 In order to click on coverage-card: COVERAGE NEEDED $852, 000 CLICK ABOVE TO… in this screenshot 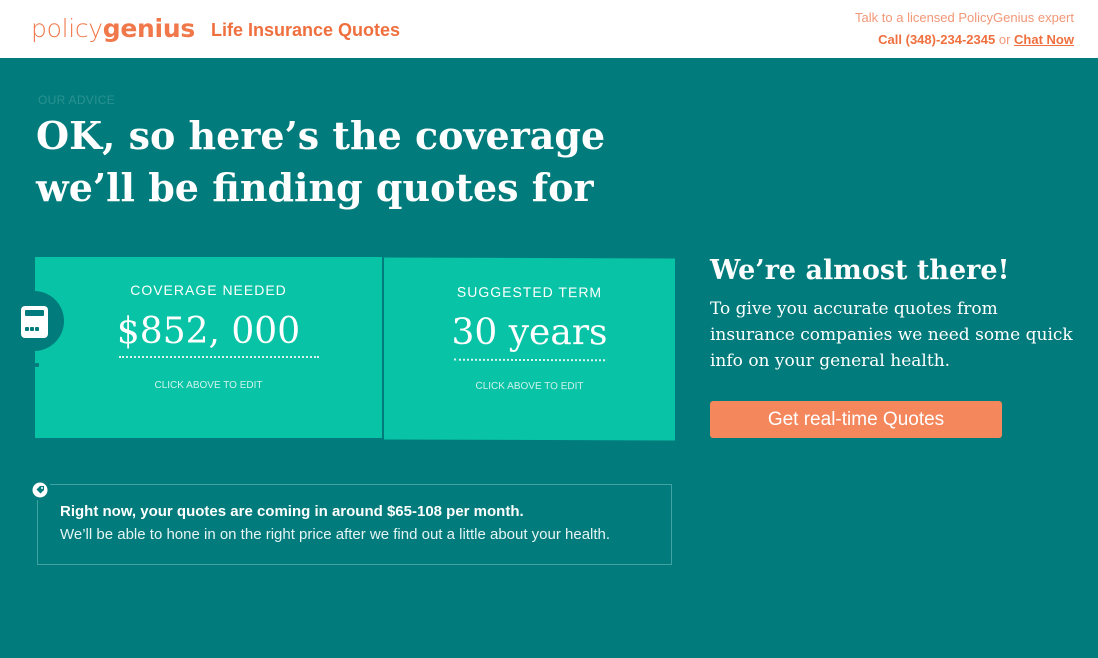, I will do `click(208, 347)`.